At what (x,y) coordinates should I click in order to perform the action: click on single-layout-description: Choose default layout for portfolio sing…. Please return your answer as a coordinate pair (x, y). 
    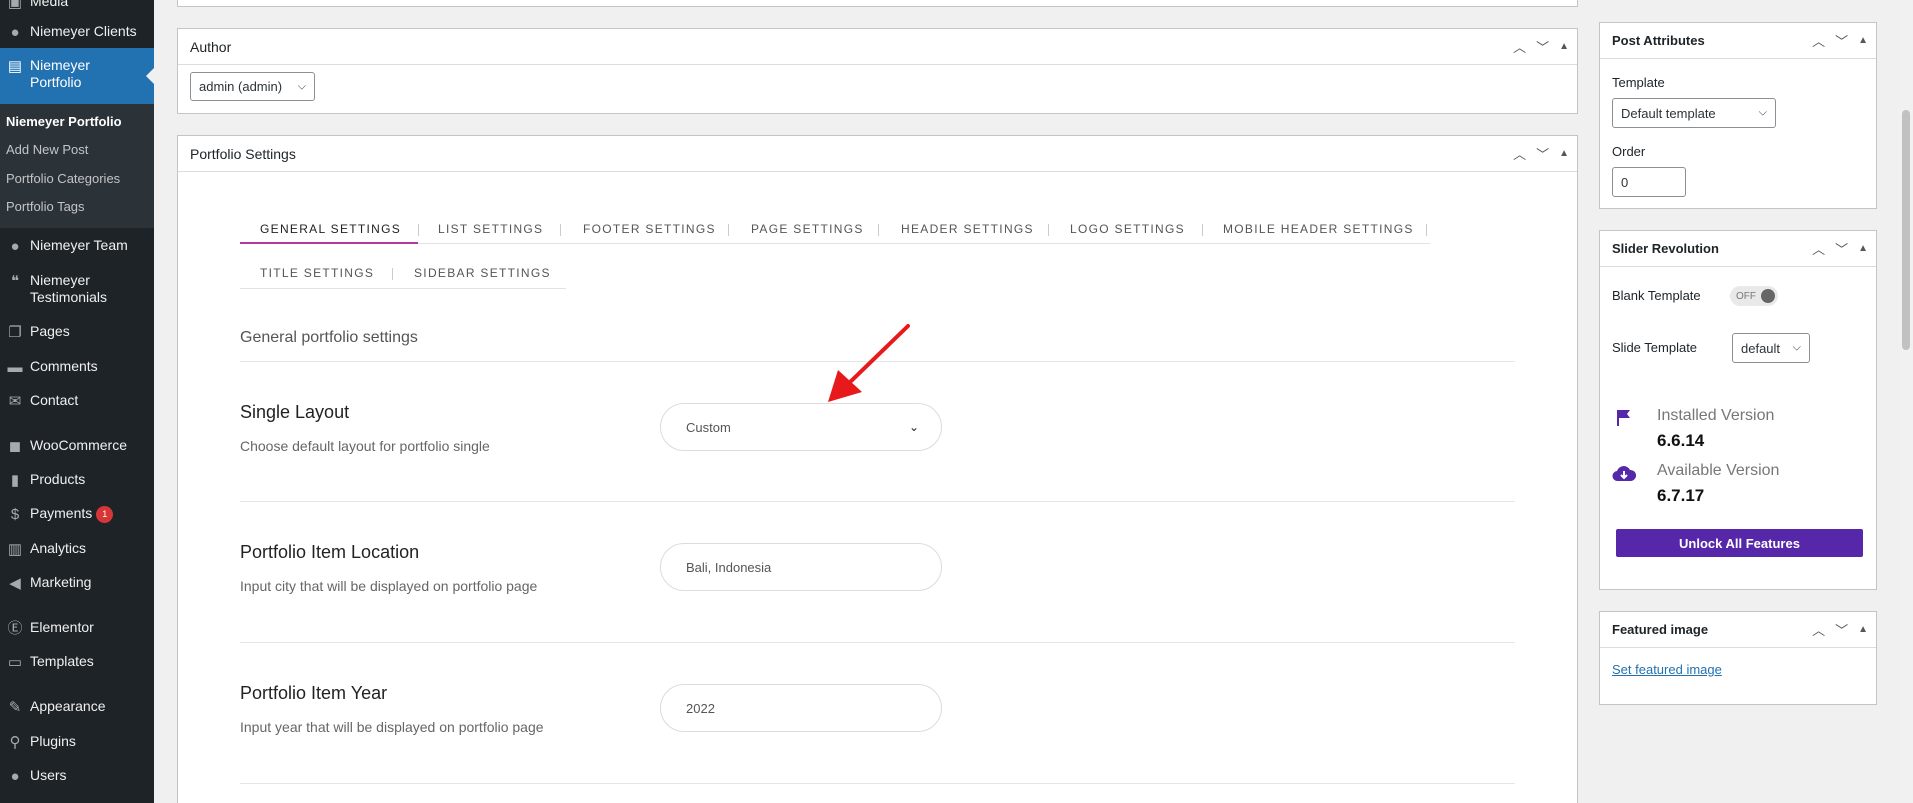
    Looking at the image, I should click on (365, 446).